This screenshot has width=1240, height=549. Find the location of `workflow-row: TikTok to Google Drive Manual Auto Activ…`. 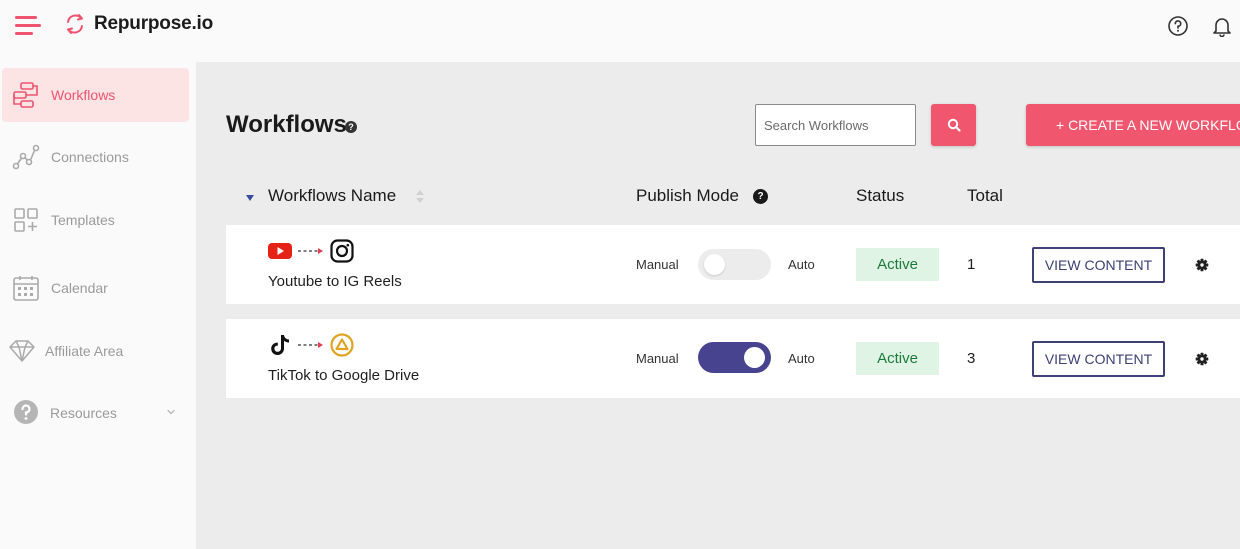

workflow-row: TikTok to Google Drive Manual Auto Activ… is located at coordinates (733, 358).